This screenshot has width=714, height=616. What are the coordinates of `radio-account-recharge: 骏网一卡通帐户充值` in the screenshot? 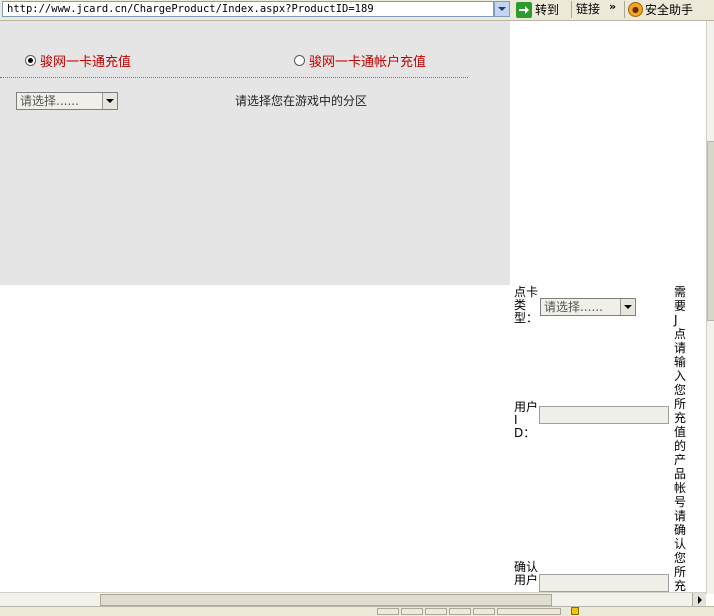 It's located at (360, 60).